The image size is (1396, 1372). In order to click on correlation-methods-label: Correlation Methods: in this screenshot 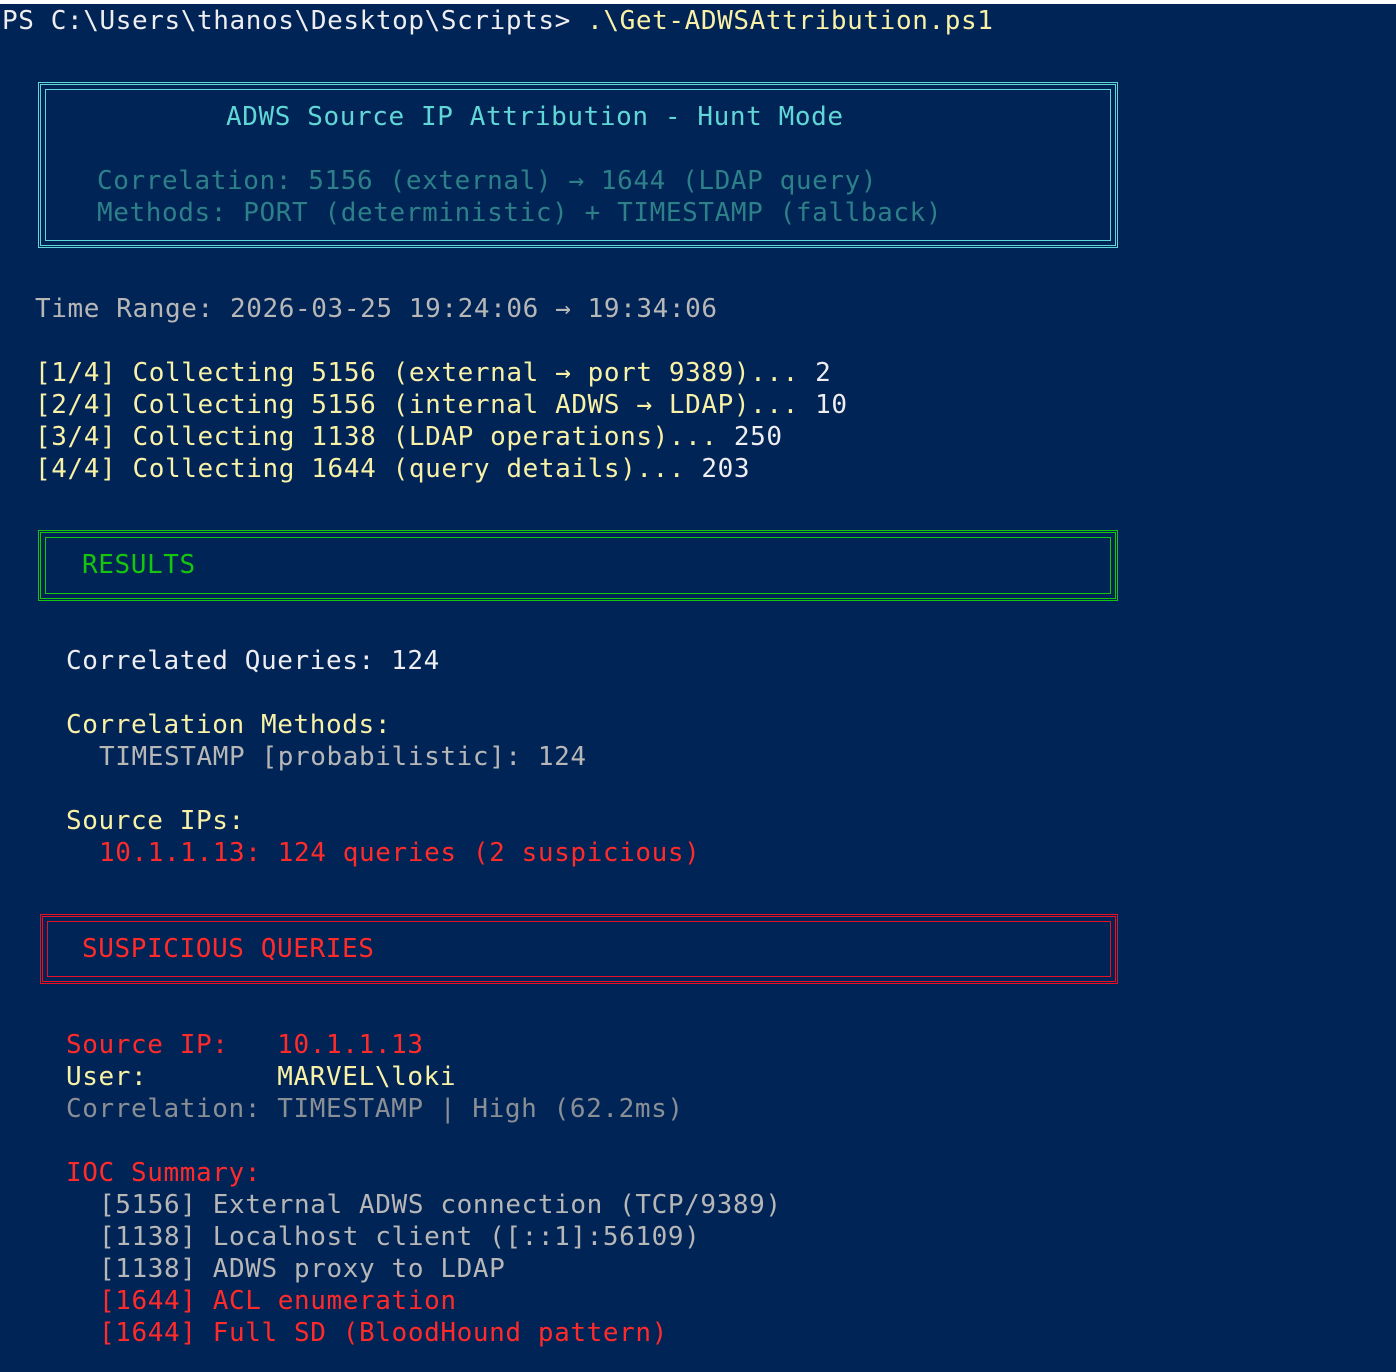, I will do `click(229, 725)`.